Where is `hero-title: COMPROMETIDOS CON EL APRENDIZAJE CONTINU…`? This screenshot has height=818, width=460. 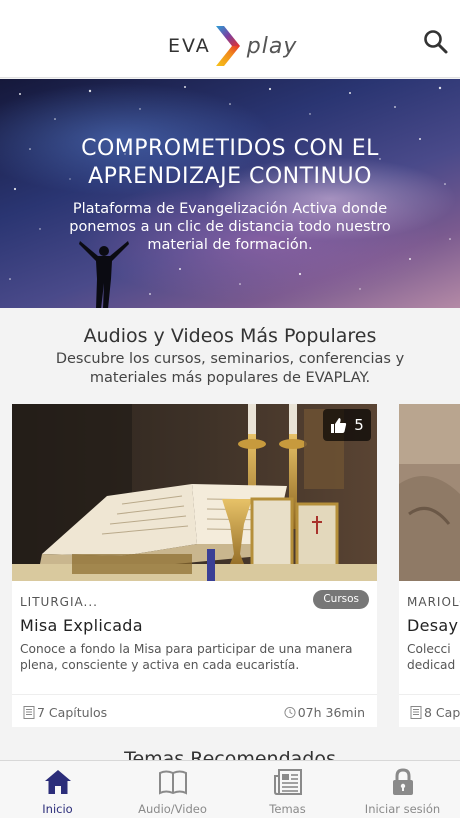 hero-title: COMPROMETIDOS CON EL APRENDIZAJE CONTINU… is located at coordinates (230, 162).